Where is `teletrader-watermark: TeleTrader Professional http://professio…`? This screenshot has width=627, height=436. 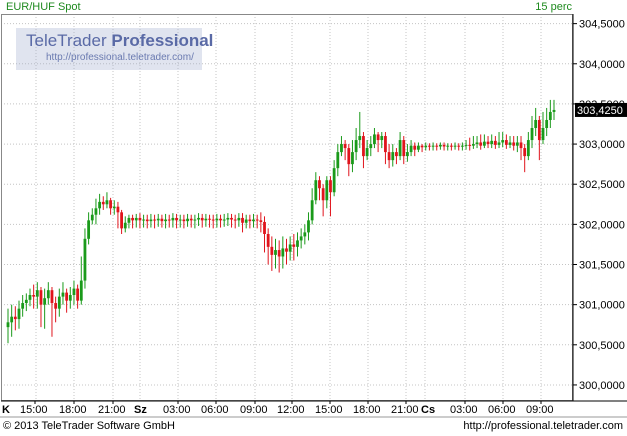 teletrader-watermark: TeleTrader Professional http://professio… is located at coordinates (114, 49).